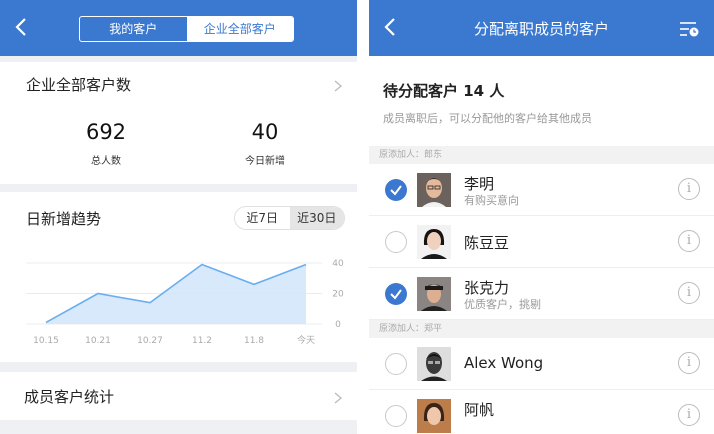 This screenshot has width=714, height=434. Describe the element at coordinates (541, 294) in the screenshot. I see `list-item: 张克力 优质客户，挑剔 i` at that location.